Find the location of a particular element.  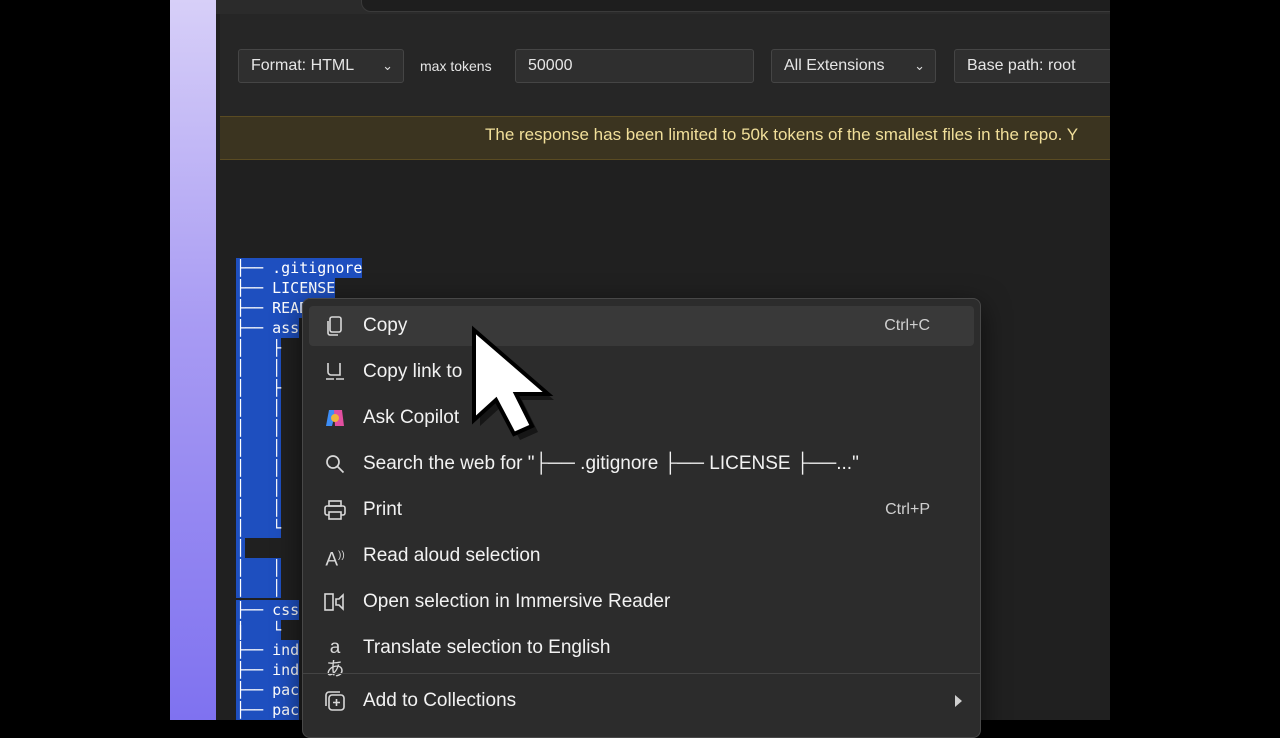

tab-strip is located at coordinates (663, 7).